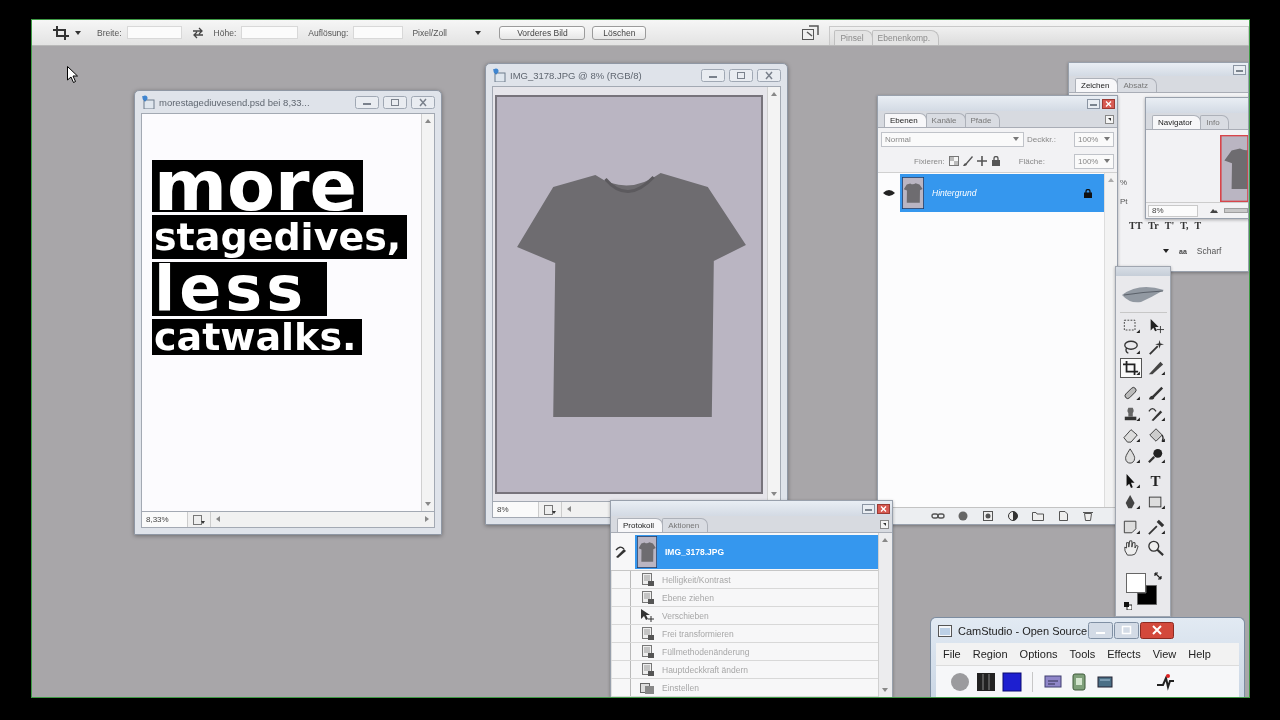  What do you see at coordinates (1214, 210) in the screenshot?
I see `zoom-out-icon` at bounding box center [1214, 210].